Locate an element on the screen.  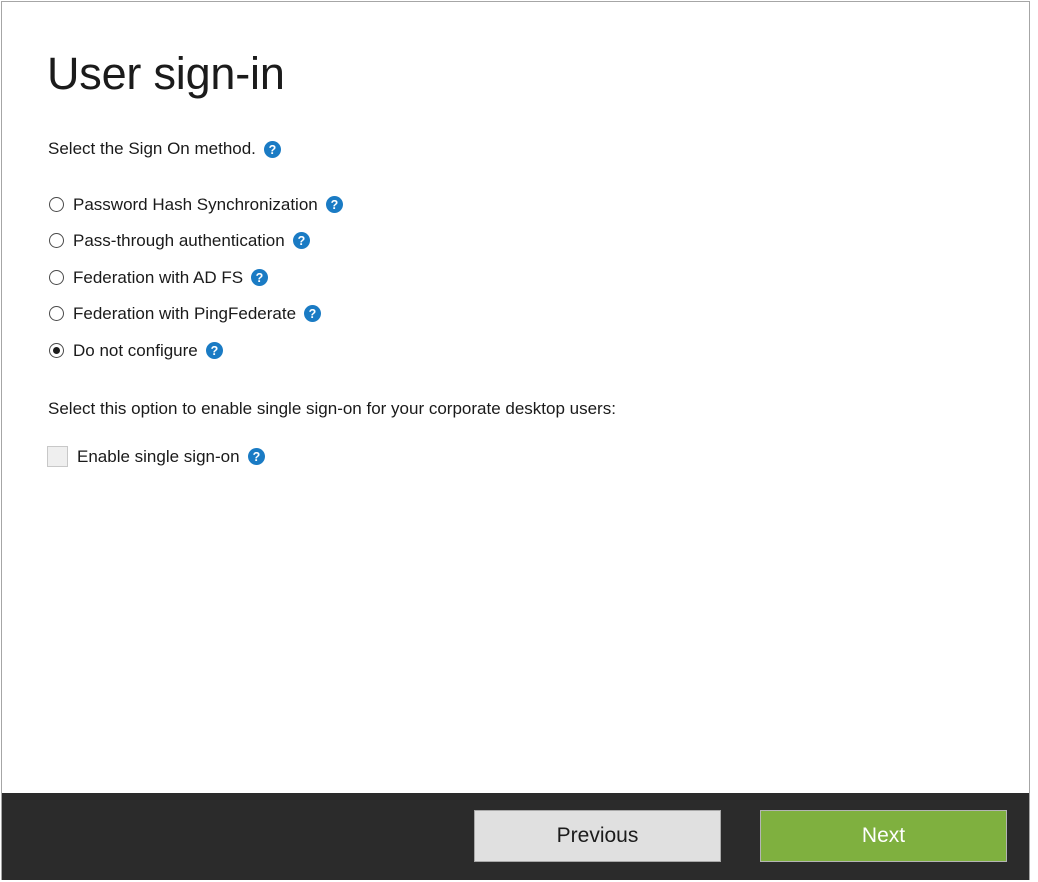
radio-option-federation-with-ad-fs: Federation with AD FS ? is located at coordinates (196, 277).